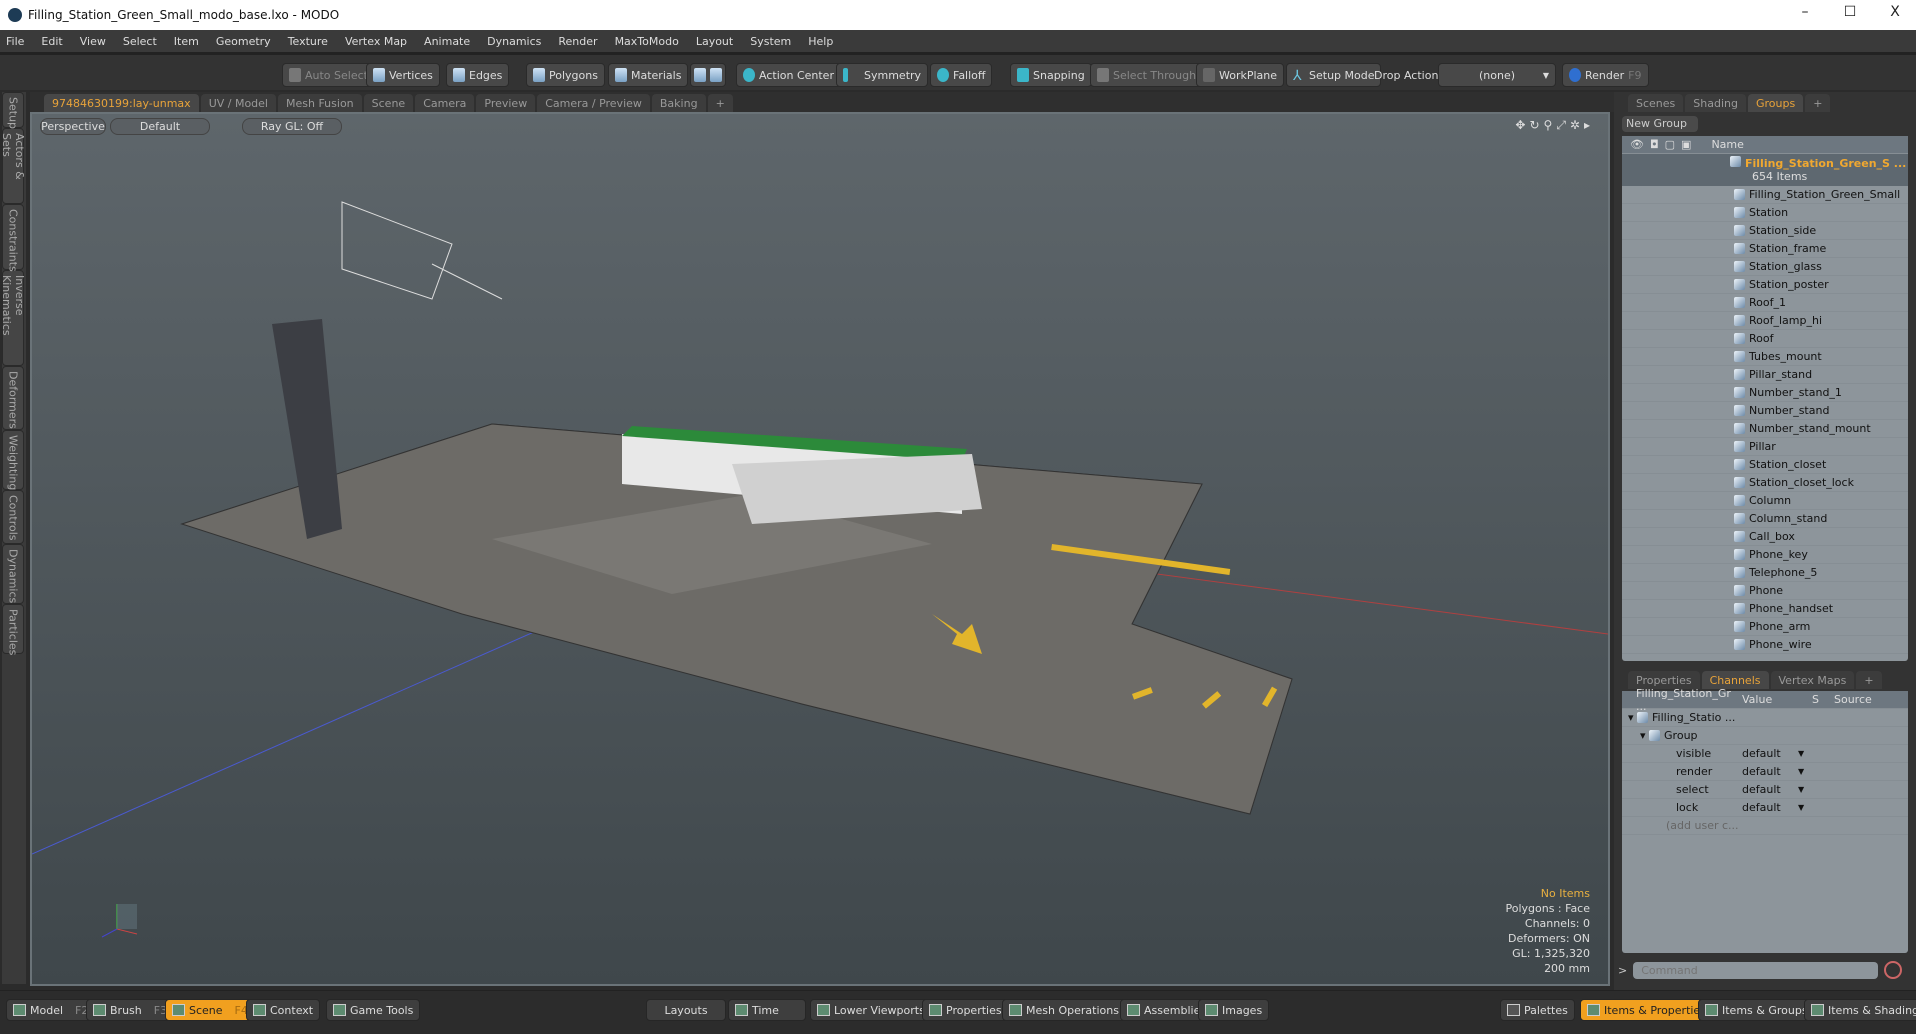 The image size is (1916, 1034). Describe the element at coordinates (1051, 75) in the screenshot. I see `snapping-button: Snapping` at that location.